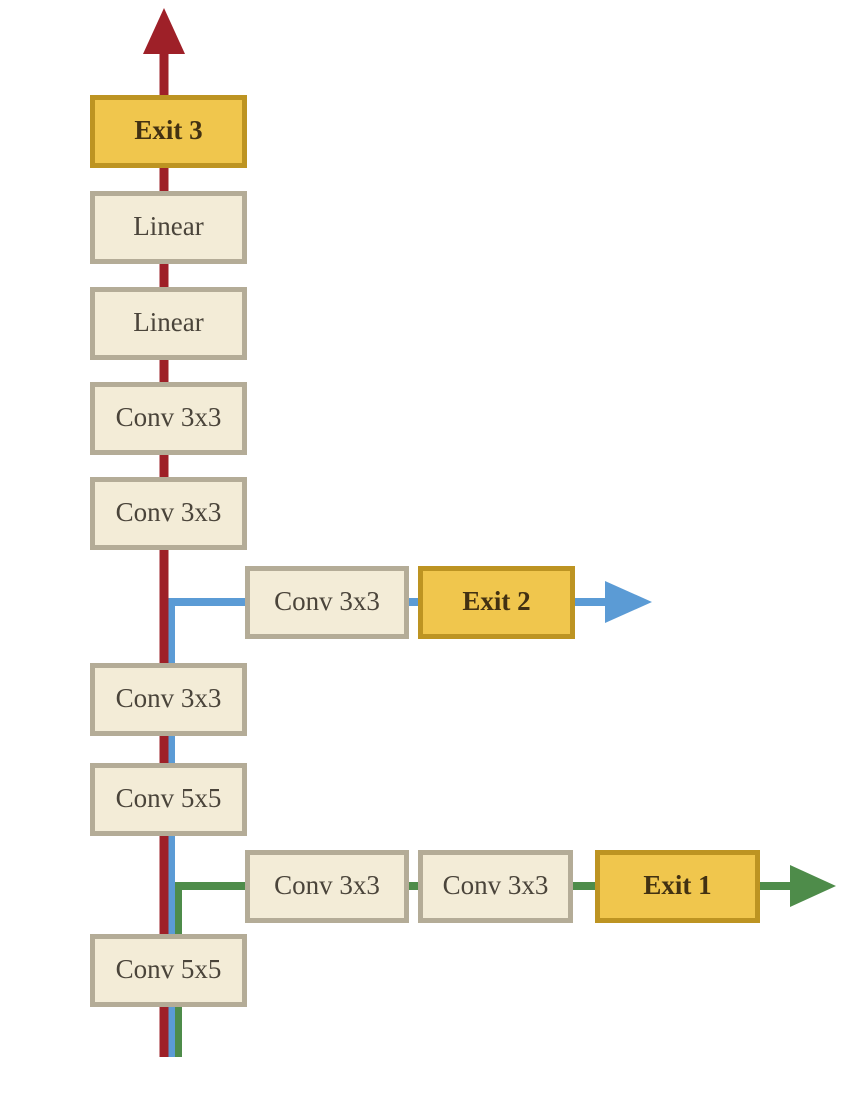 The width and height of the screenshot is (842, 1098). I want to click on node-exit1-conv3x3-b-label: Conv 3x3, so click(495, 885).